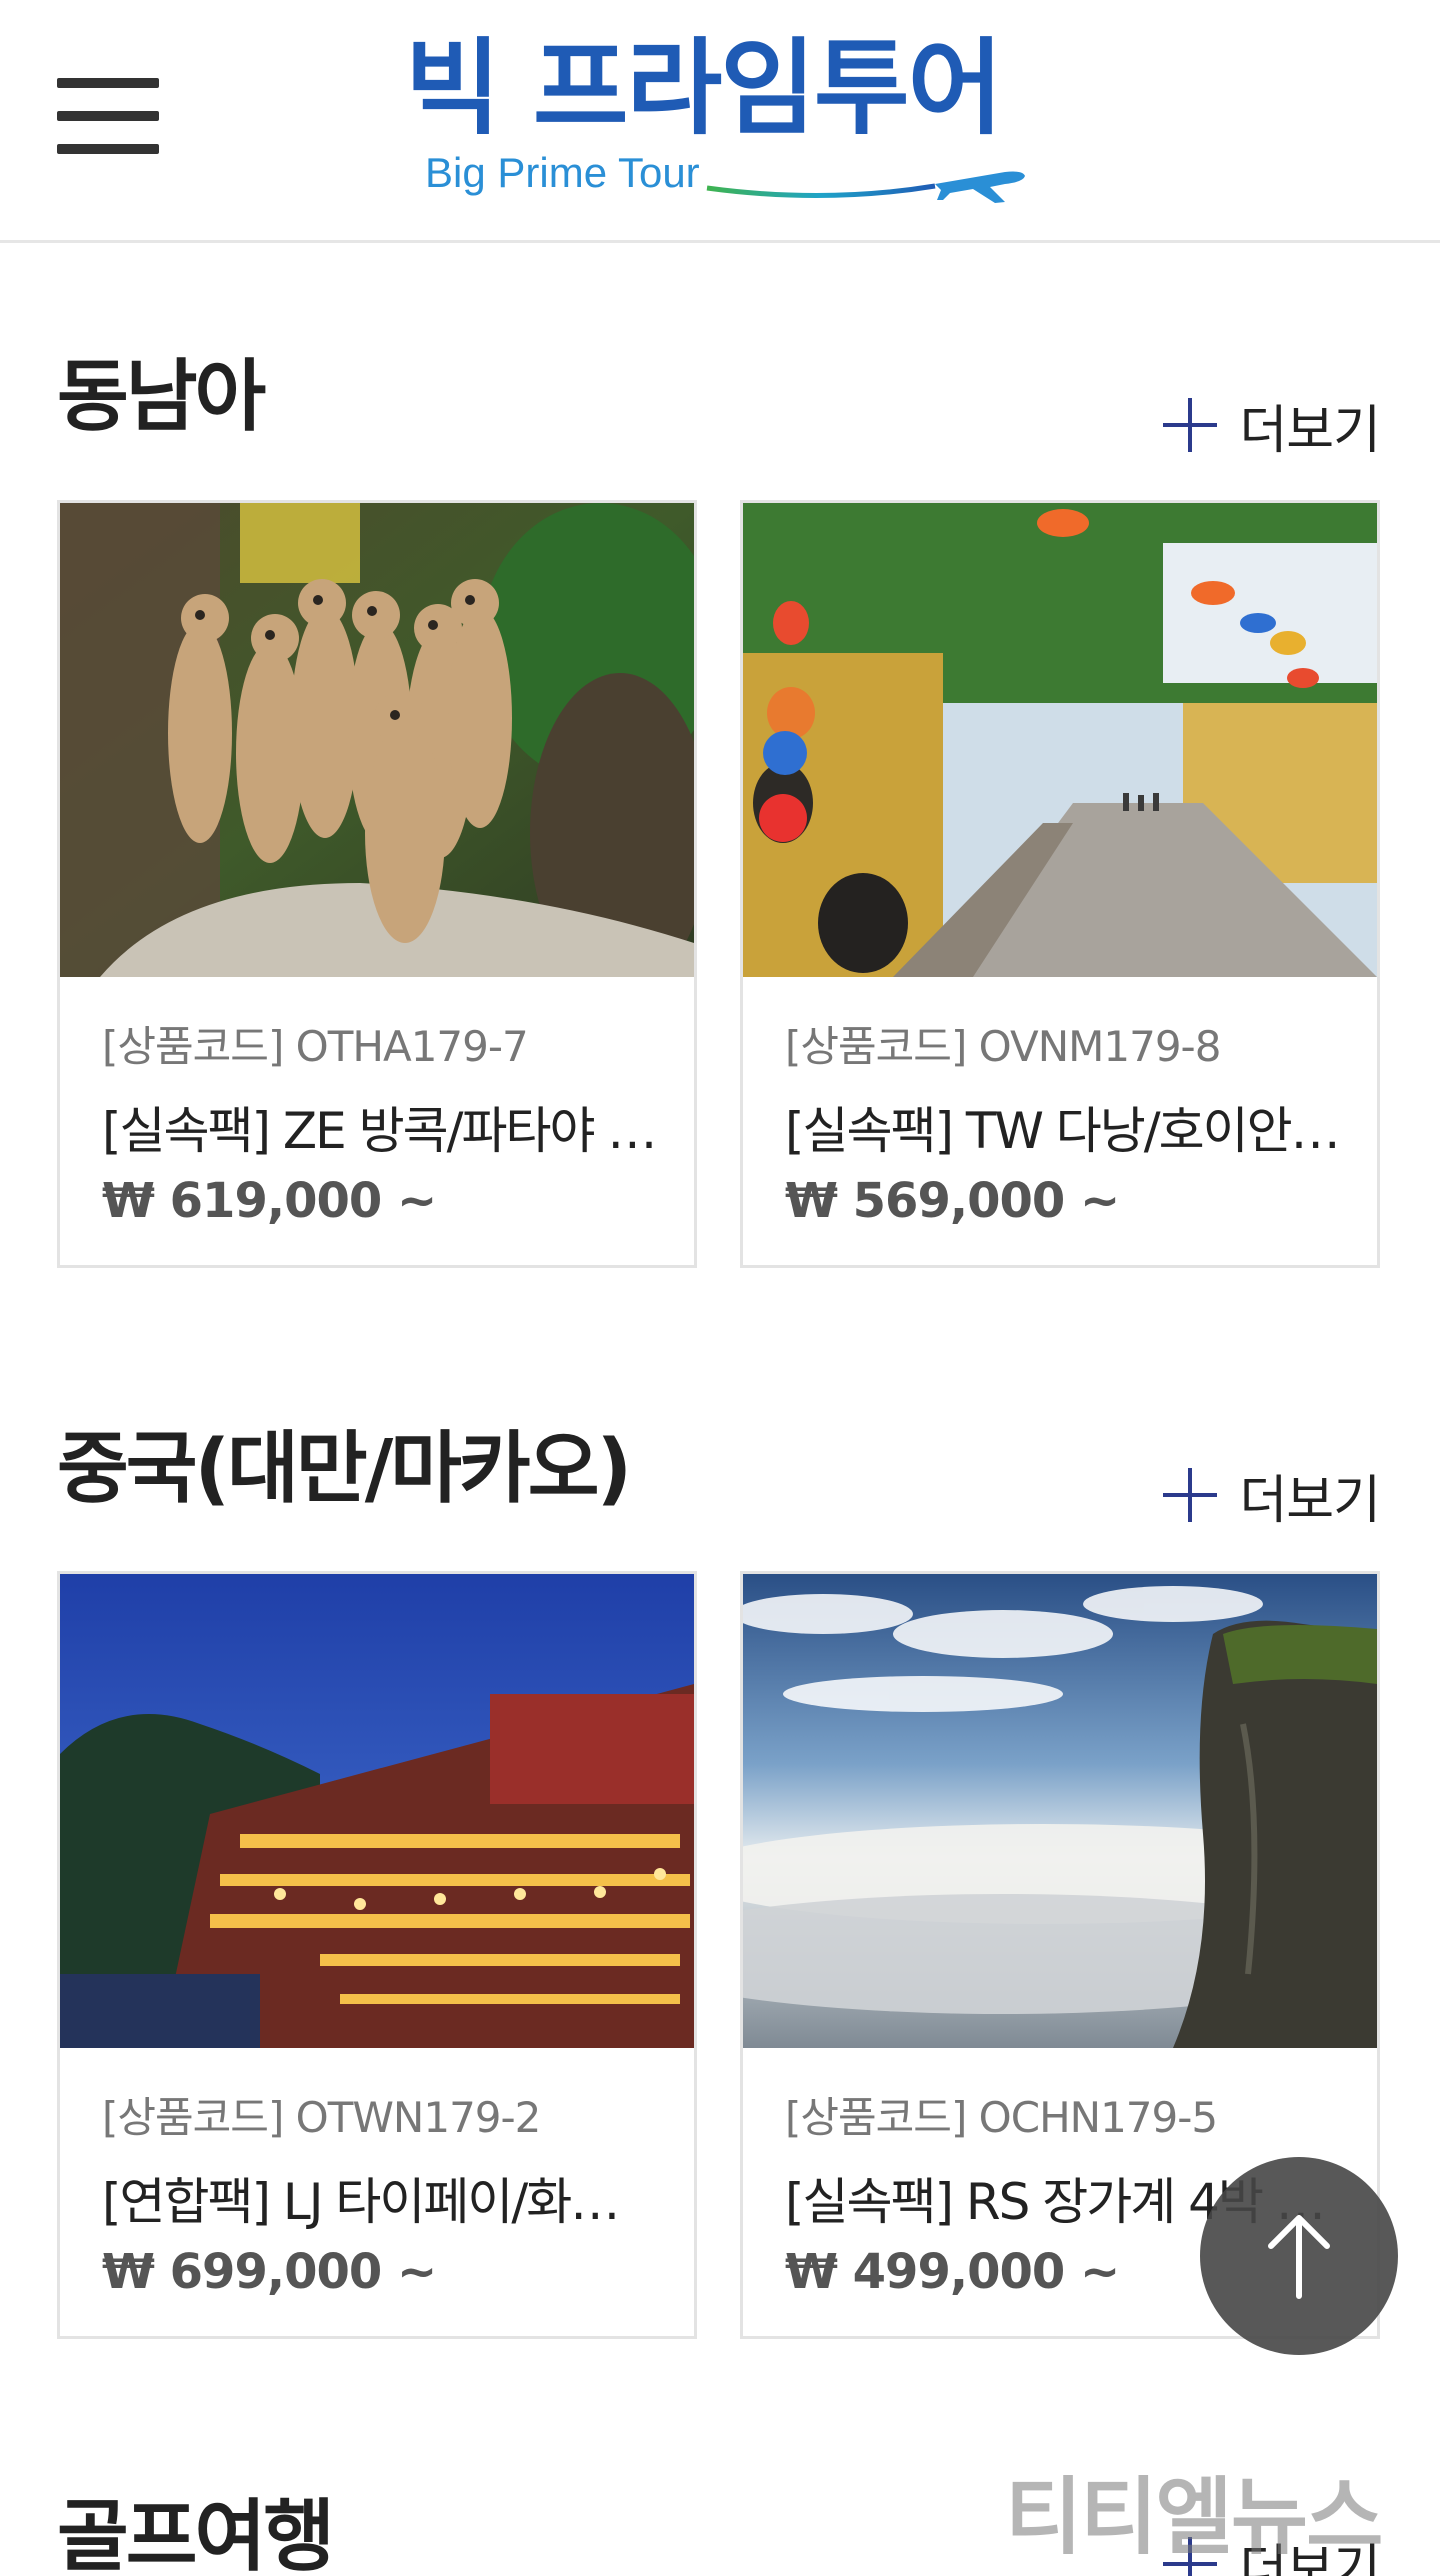 The height and width of the screenshot is (2576, 1440). I want to click on jiufen-night-photo, so click(377, 1811).